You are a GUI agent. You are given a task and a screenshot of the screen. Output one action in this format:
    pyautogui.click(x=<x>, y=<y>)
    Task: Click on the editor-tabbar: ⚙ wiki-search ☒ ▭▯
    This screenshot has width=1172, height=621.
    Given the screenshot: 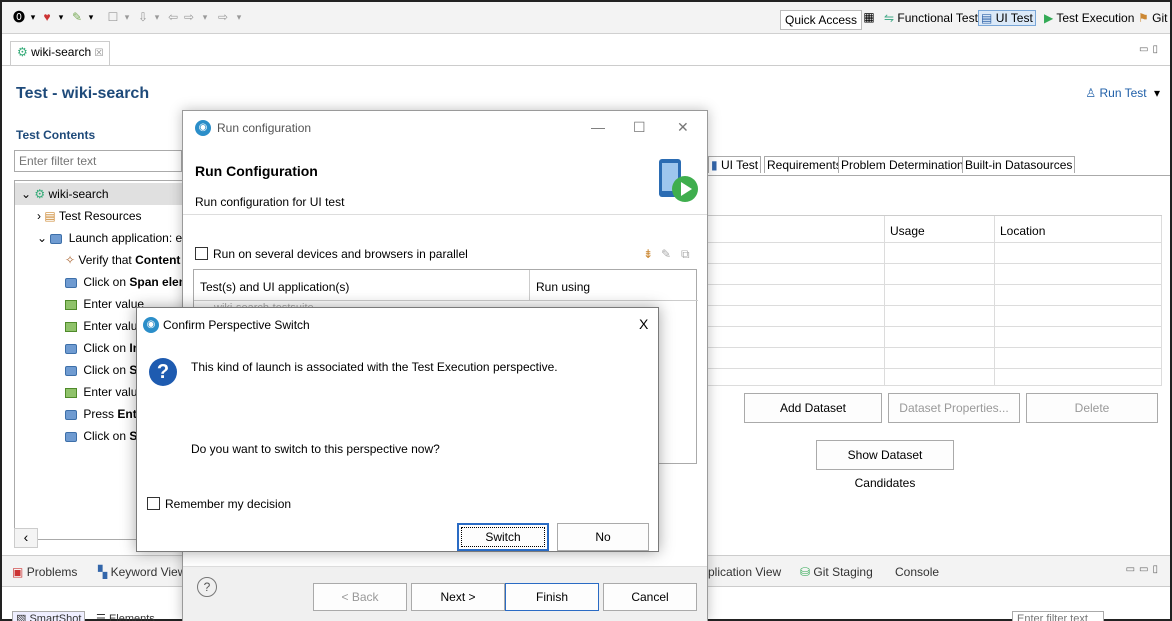 What is the action you would take?
    pyautogui.click(x=586, y=51)
    